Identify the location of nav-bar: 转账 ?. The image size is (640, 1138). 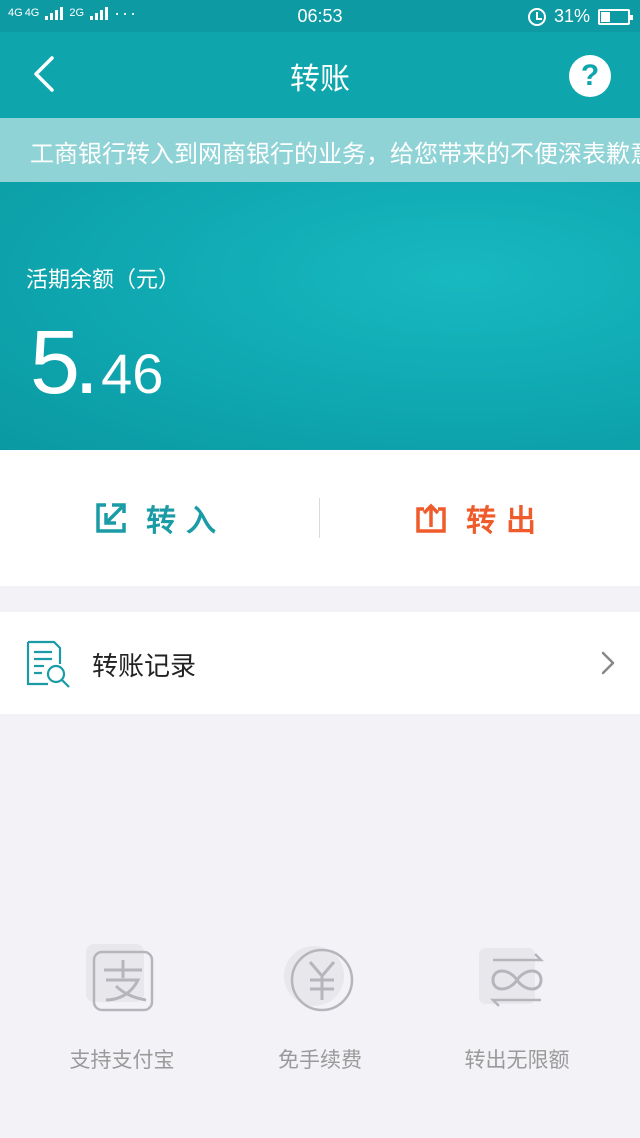
(320, 75).